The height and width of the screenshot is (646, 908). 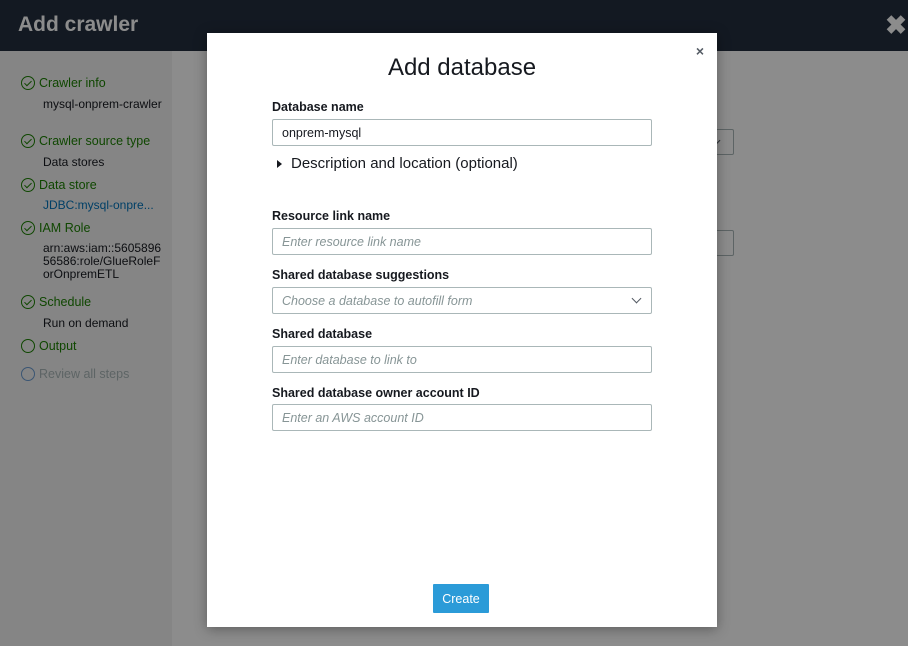 What do you see at coordinates (462, 241) in the screenshot?
I see `resource-link-input` at bounding box center [462, 241].